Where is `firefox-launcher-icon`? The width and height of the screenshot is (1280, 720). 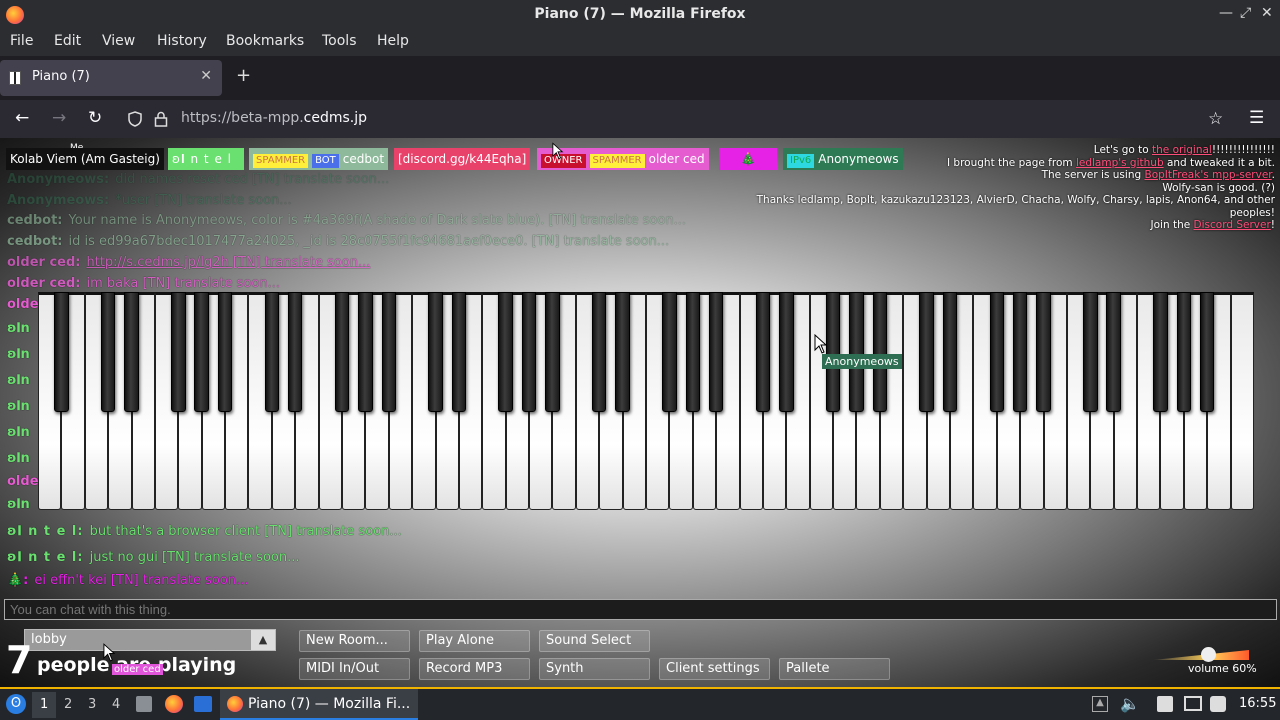 firefox-launcher-icon is located at coordinates (174, 704).